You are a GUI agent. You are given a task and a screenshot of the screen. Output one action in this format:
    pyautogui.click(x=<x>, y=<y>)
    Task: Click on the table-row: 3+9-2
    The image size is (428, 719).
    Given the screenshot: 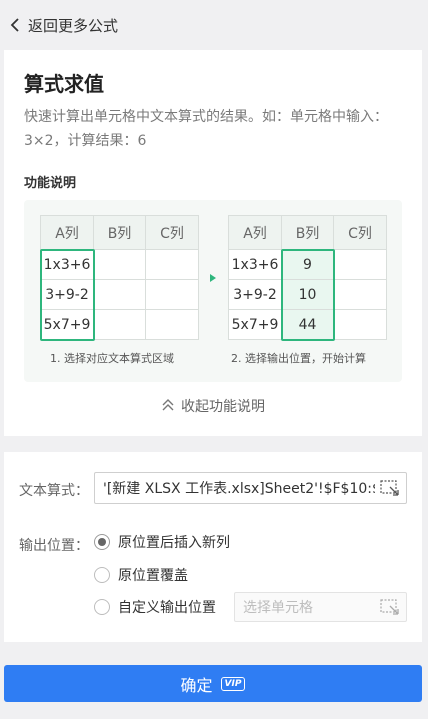 What is the action you would take?
    pyautogui.click(x=119, y=294)
    